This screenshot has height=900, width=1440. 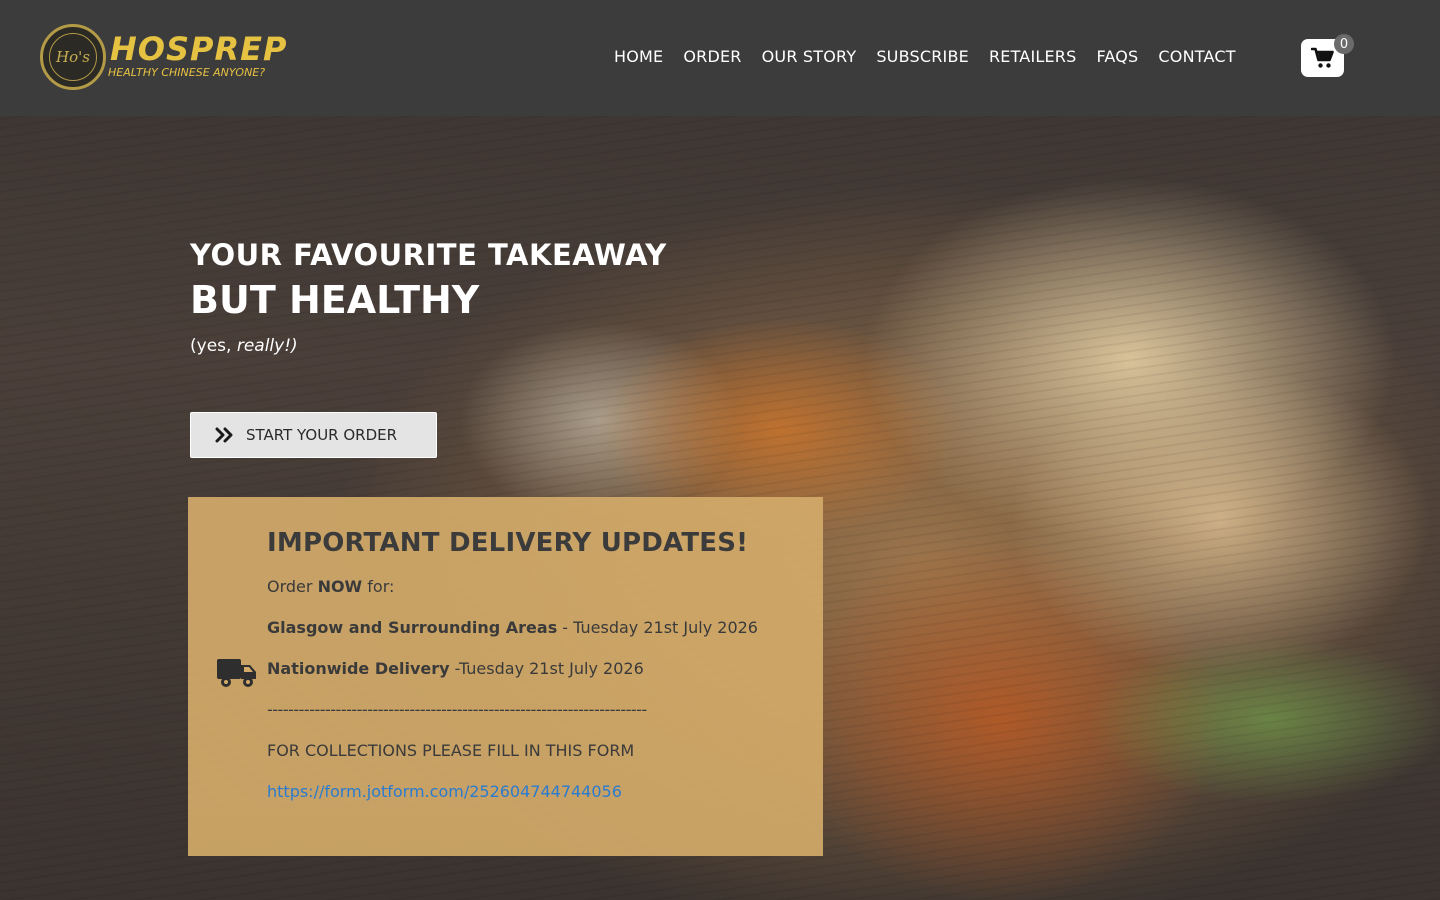 I want to click on nav-order: ORDER, so click(x=712, y=56).